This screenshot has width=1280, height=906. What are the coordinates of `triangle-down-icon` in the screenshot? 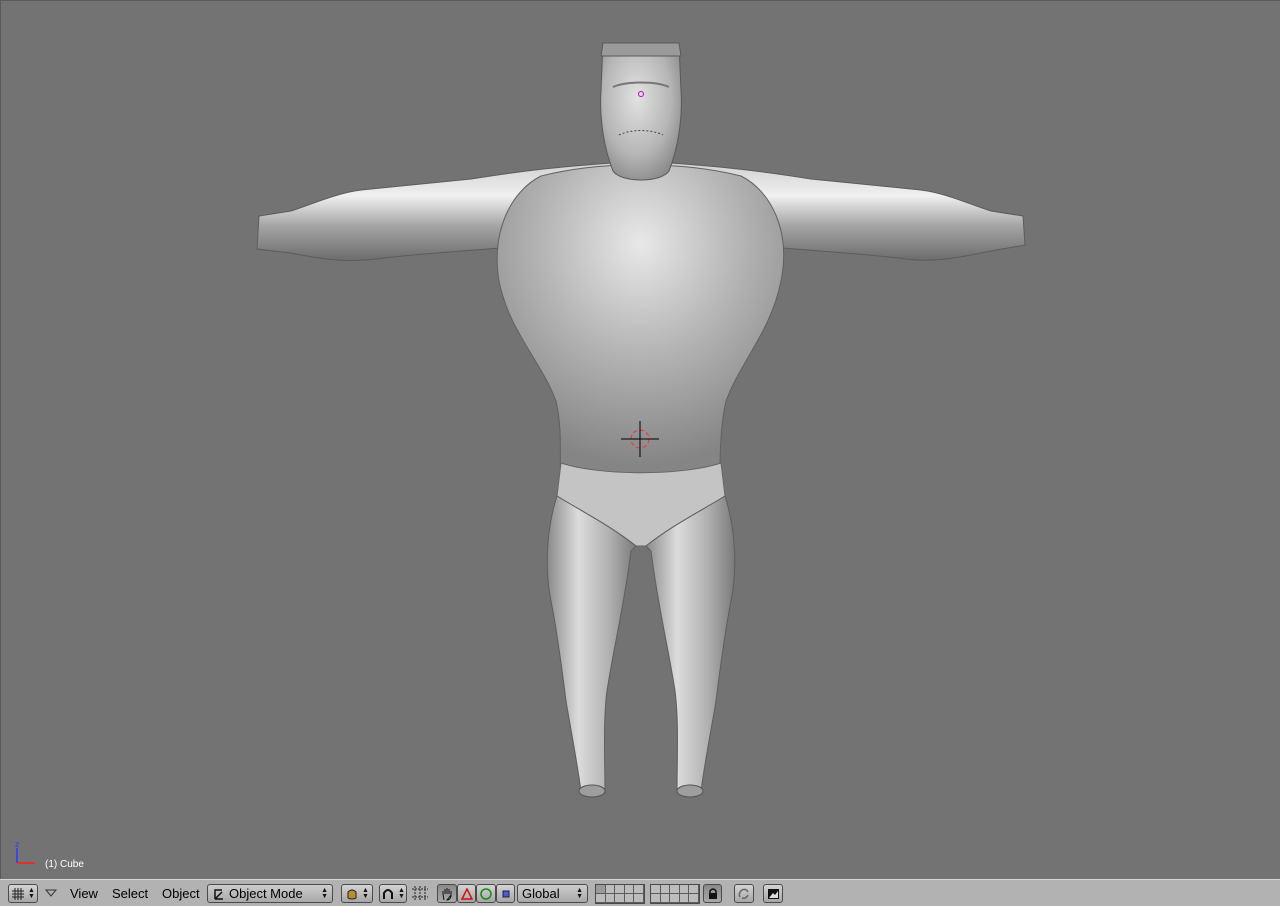 It's located at (51, 893).